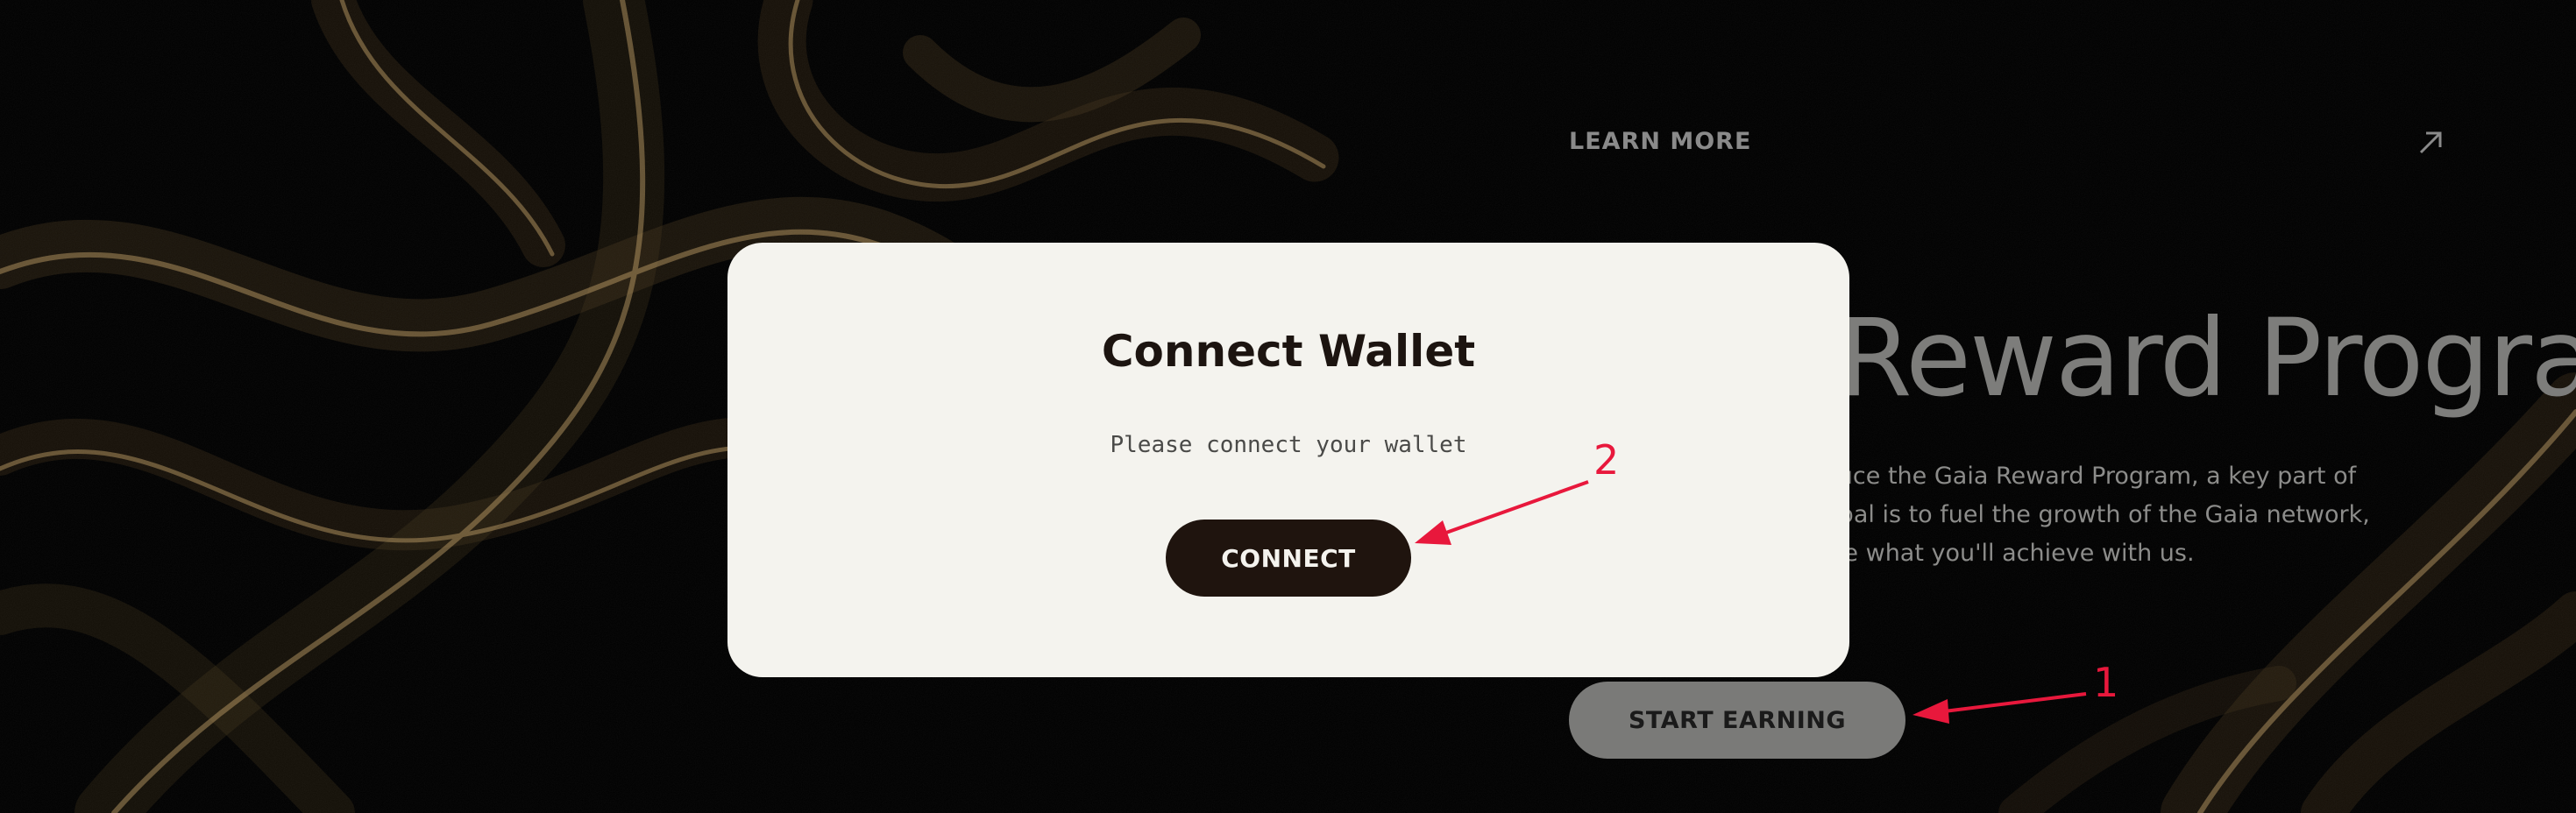 The image size is (2576, 813). I want to click on annotation-label-1: 1, so click(2106, 683).